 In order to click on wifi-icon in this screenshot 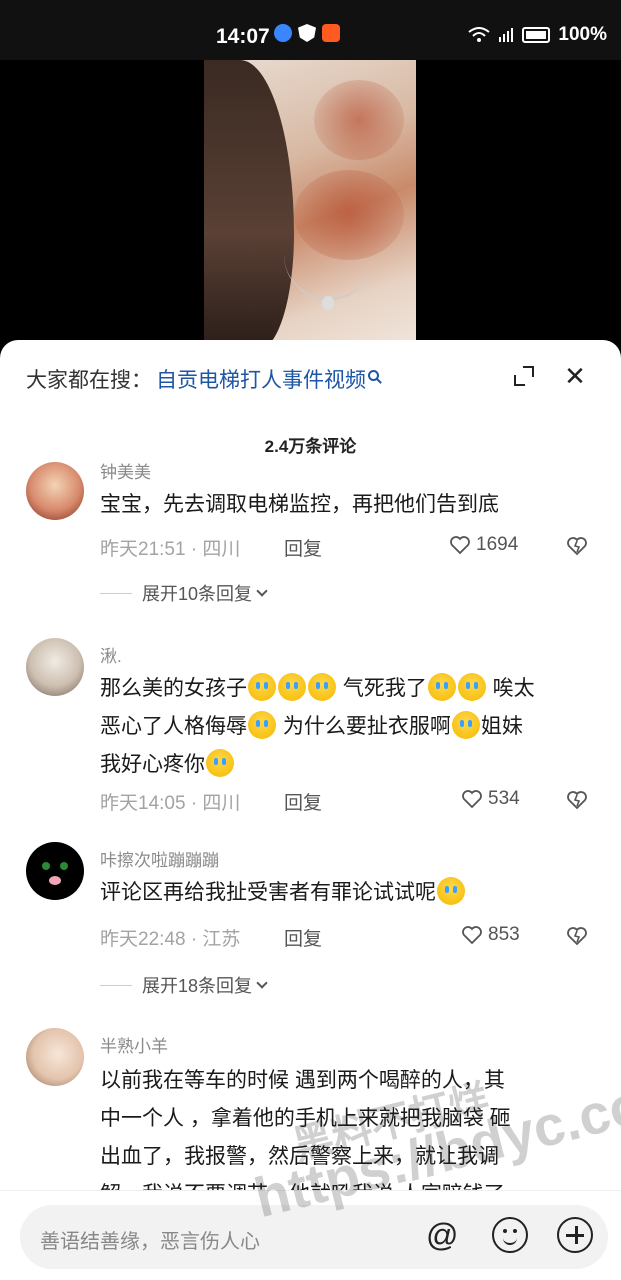, I will do `click(479, 34)`.